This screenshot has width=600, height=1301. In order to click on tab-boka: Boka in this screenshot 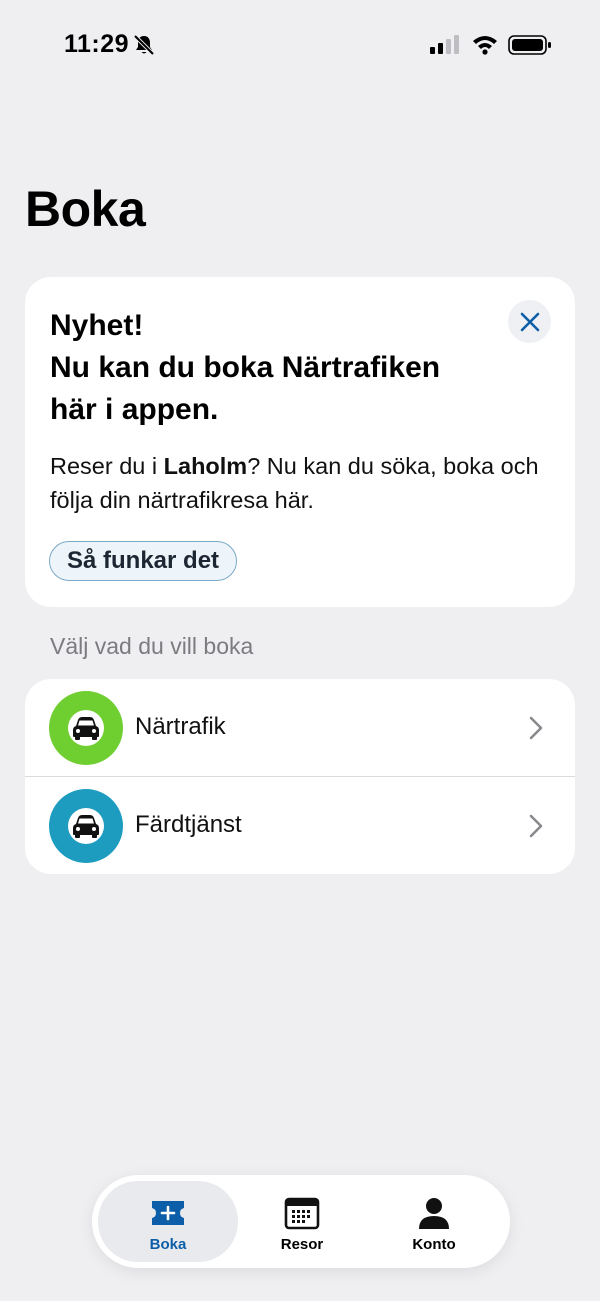, I will do `click(168, 1221)`.